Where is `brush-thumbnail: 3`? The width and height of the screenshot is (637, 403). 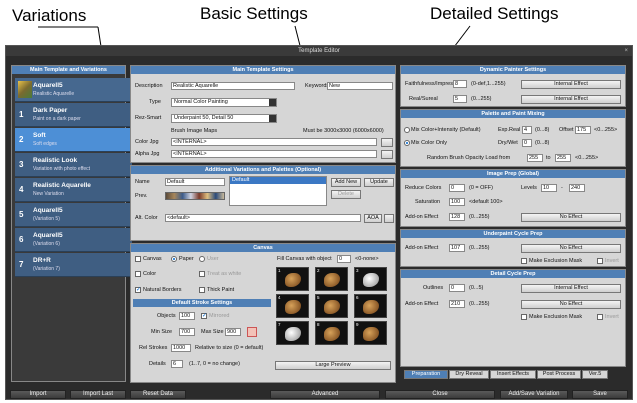
brush-thumbnail: 3 is located at coordinates (370, 279).